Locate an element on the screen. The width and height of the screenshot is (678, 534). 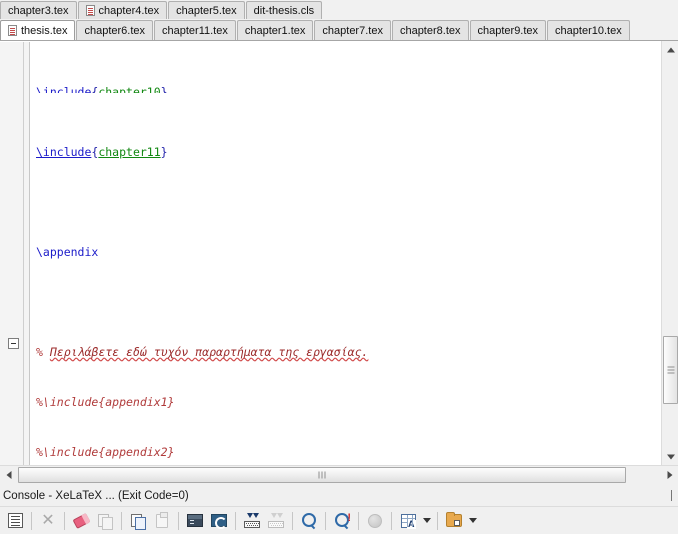
magnifier-error-icon: ! is located at coordinates (342, 520).